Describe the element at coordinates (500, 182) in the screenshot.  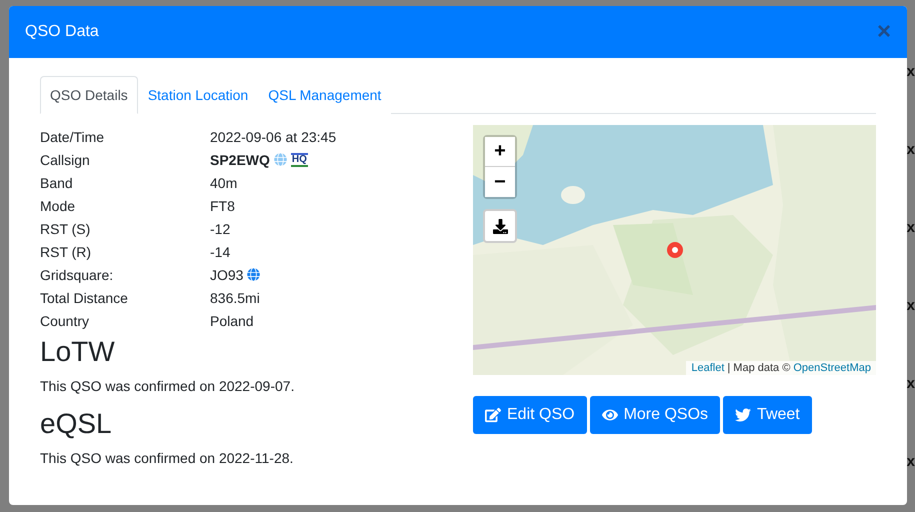
I see `zoom-out-button: −` at that location.